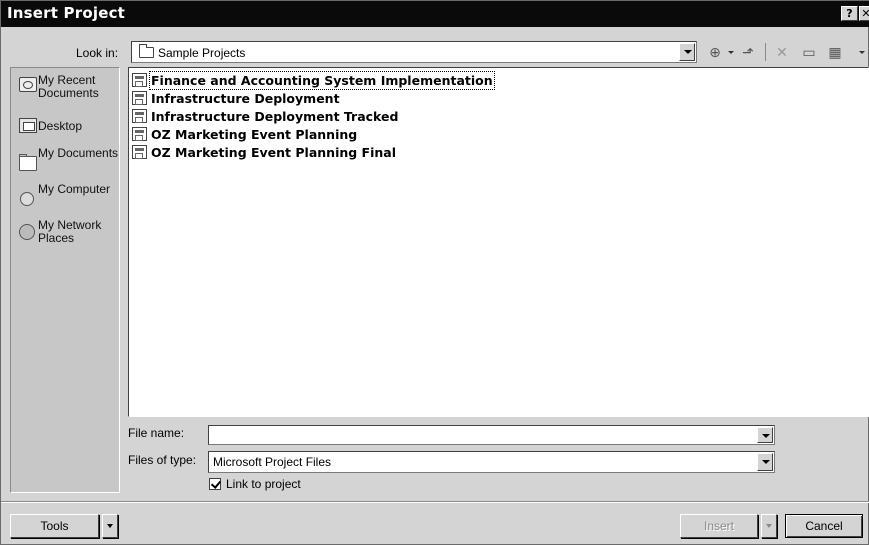 This screenshot has height=545, width=869. I want to click on toolbar-separator, so click(765, 52).